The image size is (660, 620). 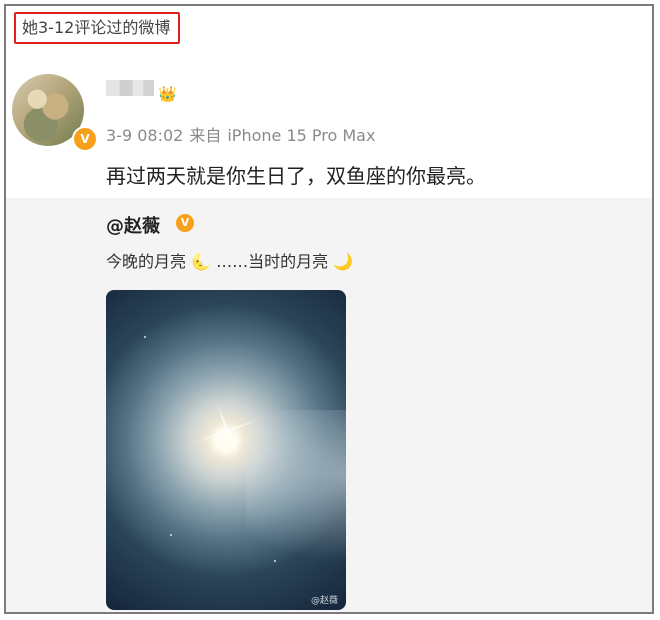 What do you see at coordinates (343, 261) in the screenshot?
I see `moon-icon: 🌙` at bounding box center [343, 261].